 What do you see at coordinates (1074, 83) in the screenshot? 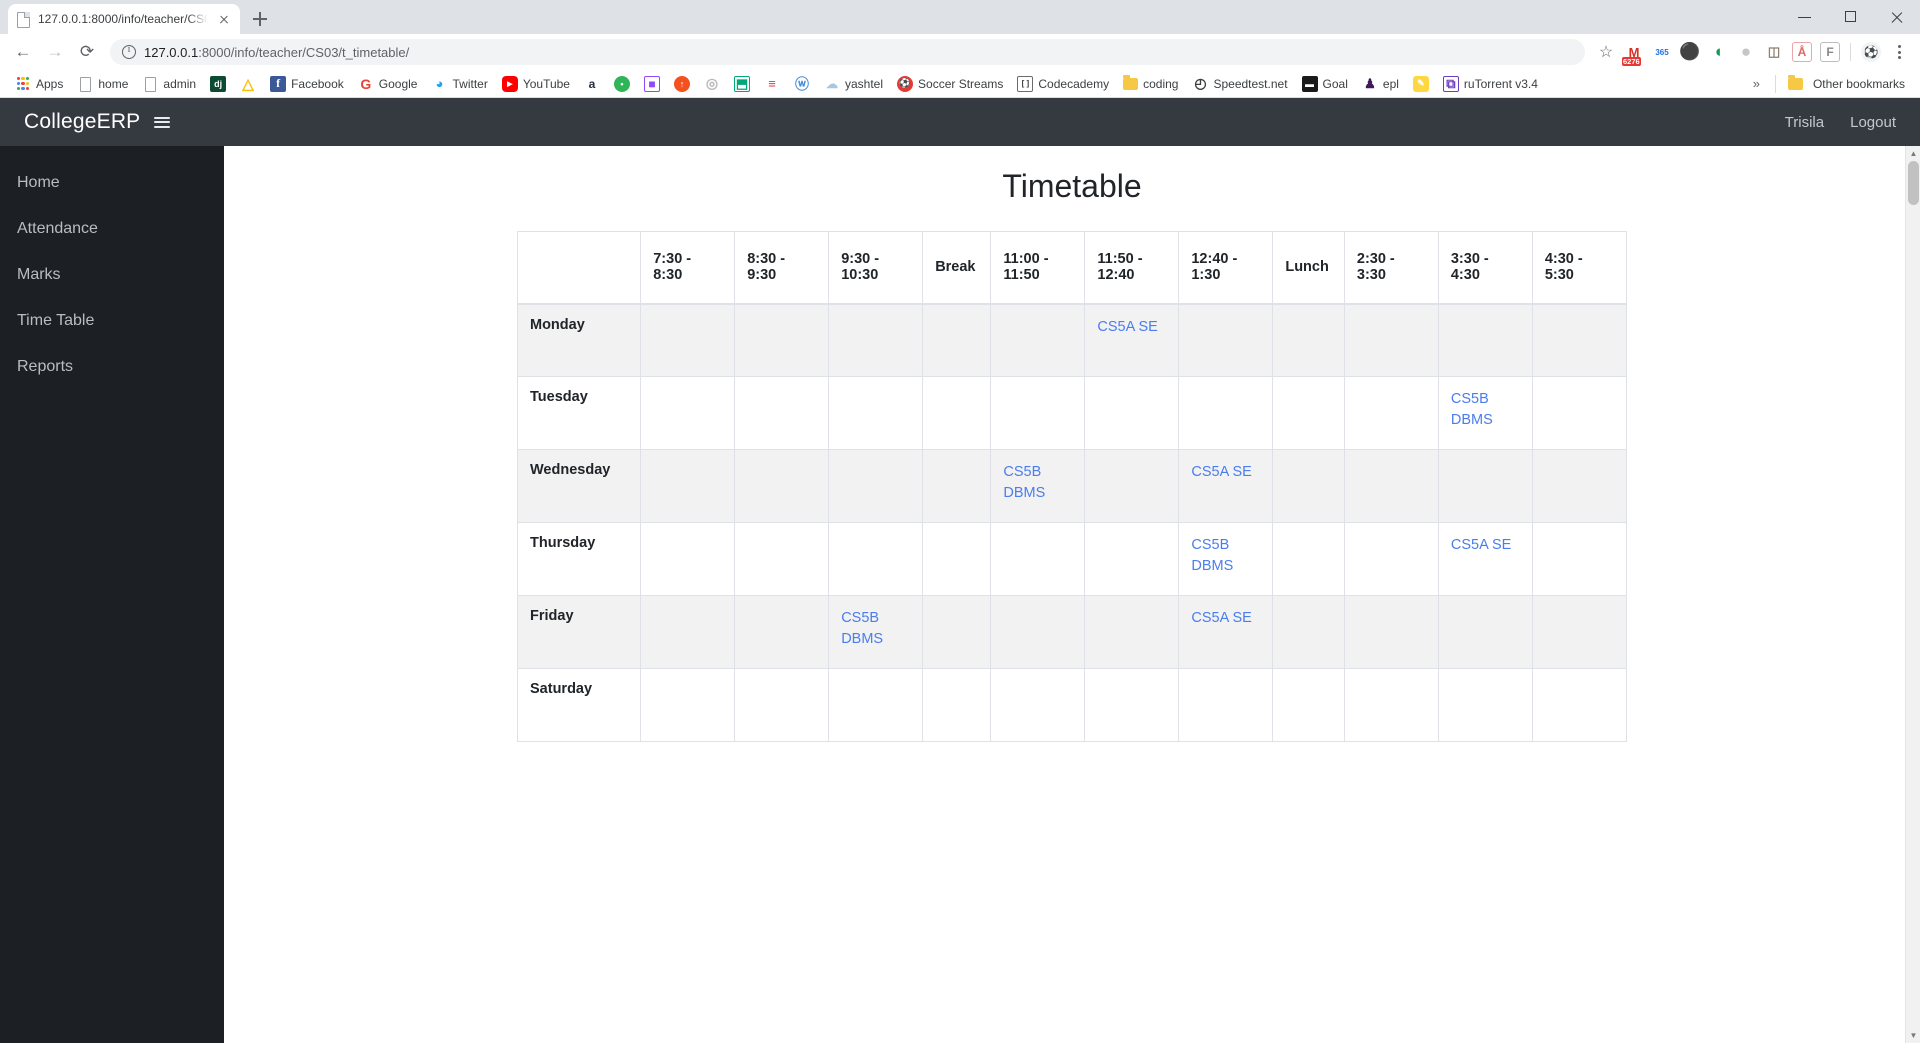
I see `bookmark-label: Codecademy` at bounding box center [1074, 83].